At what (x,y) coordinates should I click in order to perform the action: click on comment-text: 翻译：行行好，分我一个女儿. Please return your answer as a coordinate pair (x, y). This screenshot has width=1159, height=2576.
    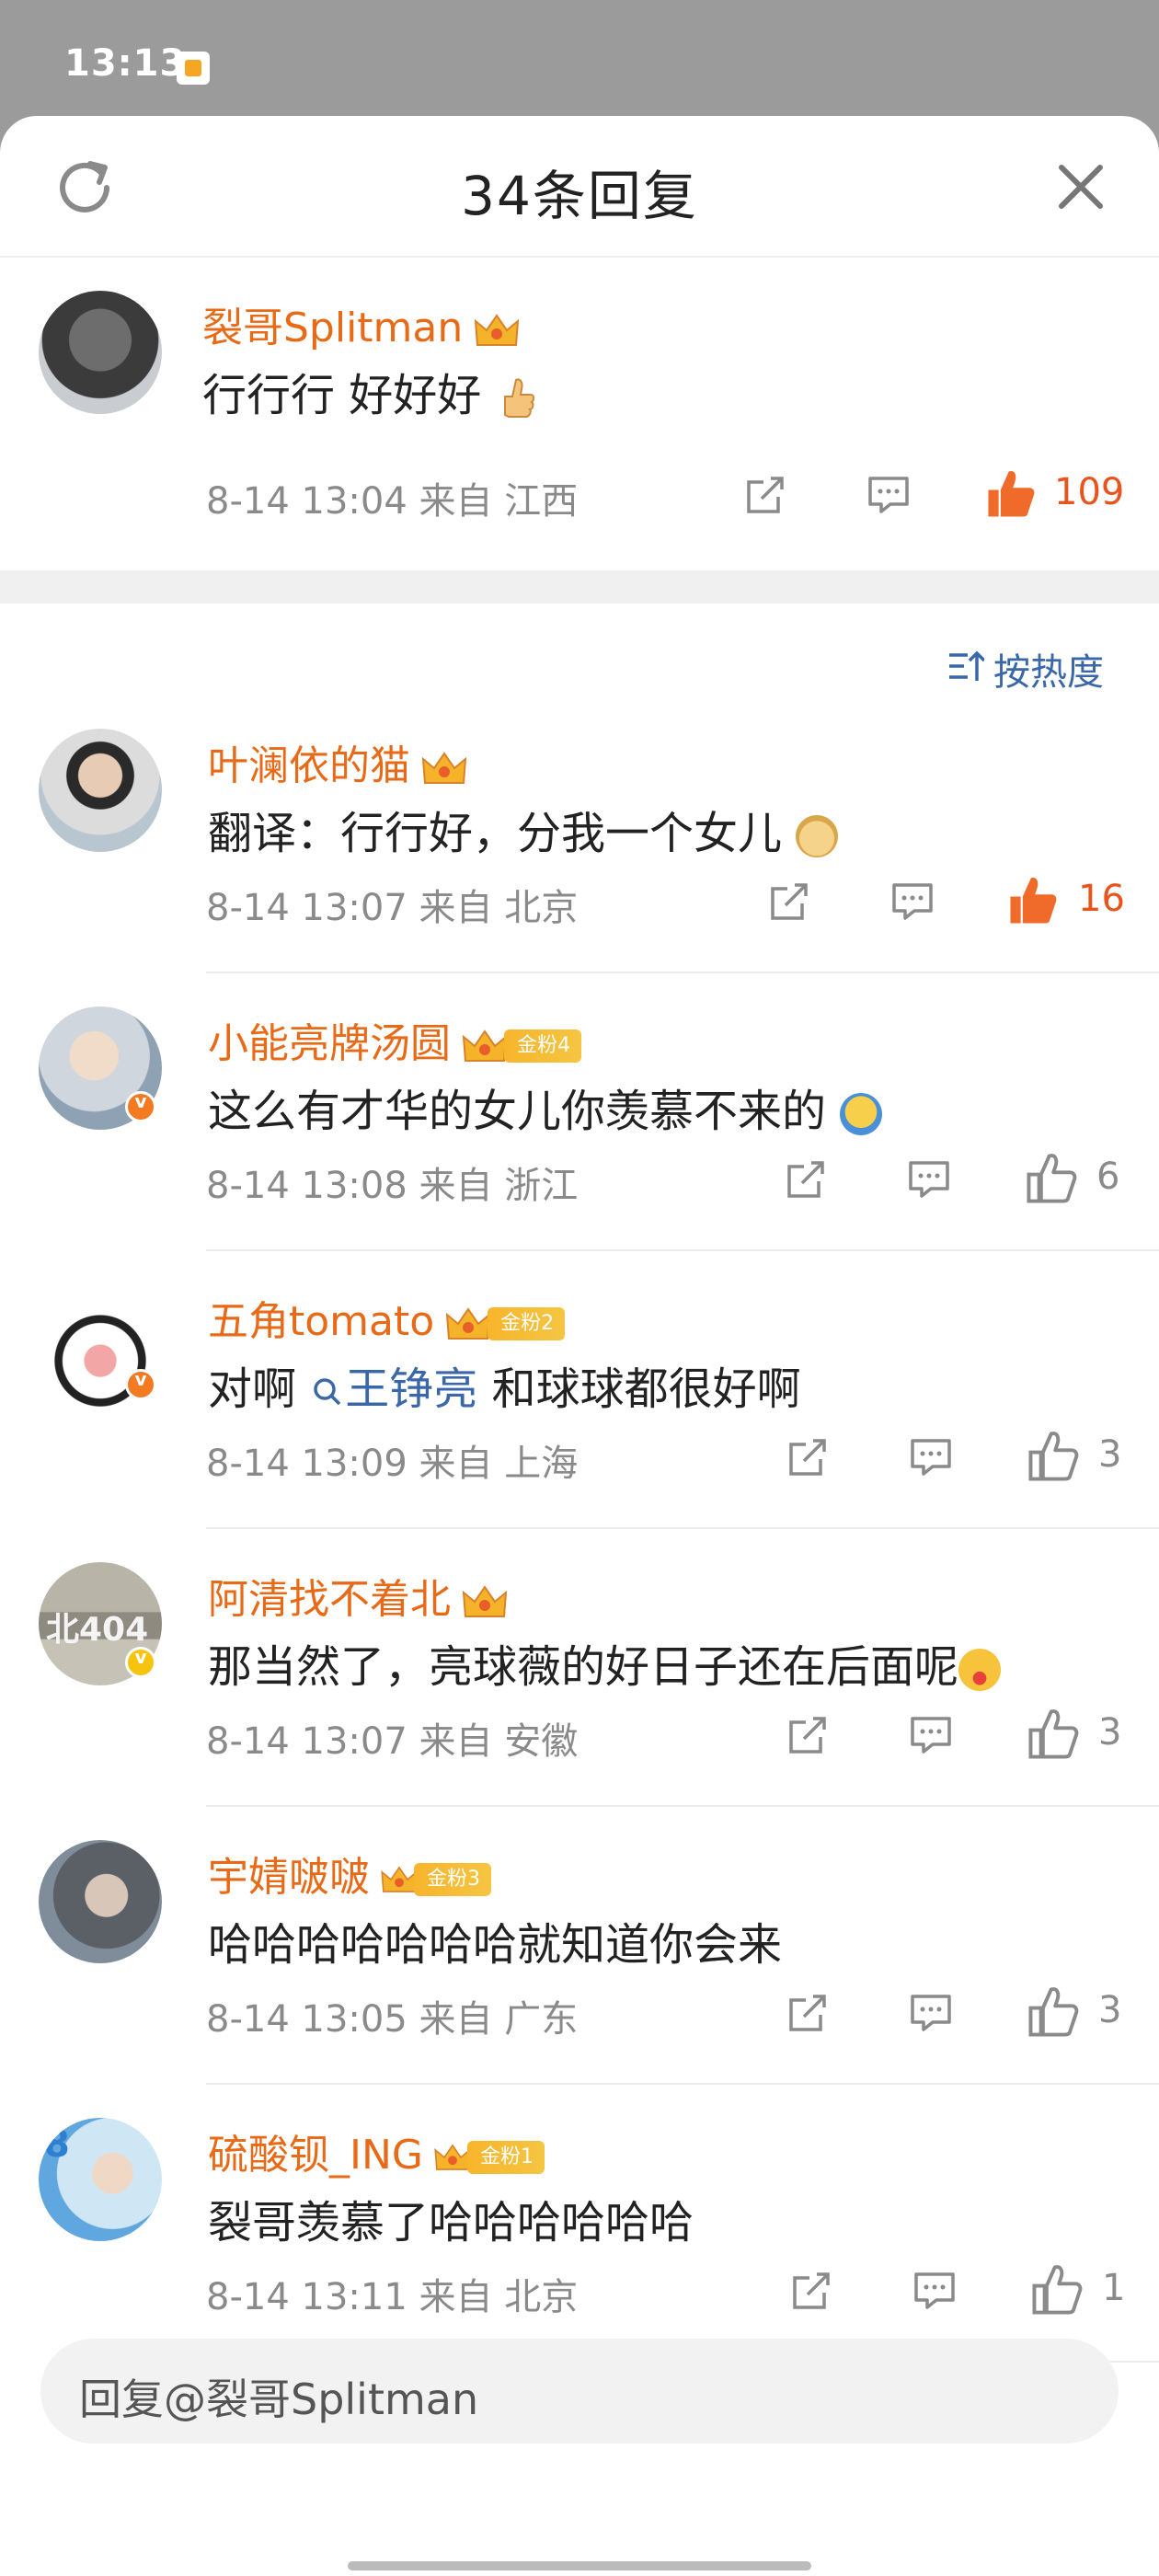
    Looking at the image, I should click on (523, 829).